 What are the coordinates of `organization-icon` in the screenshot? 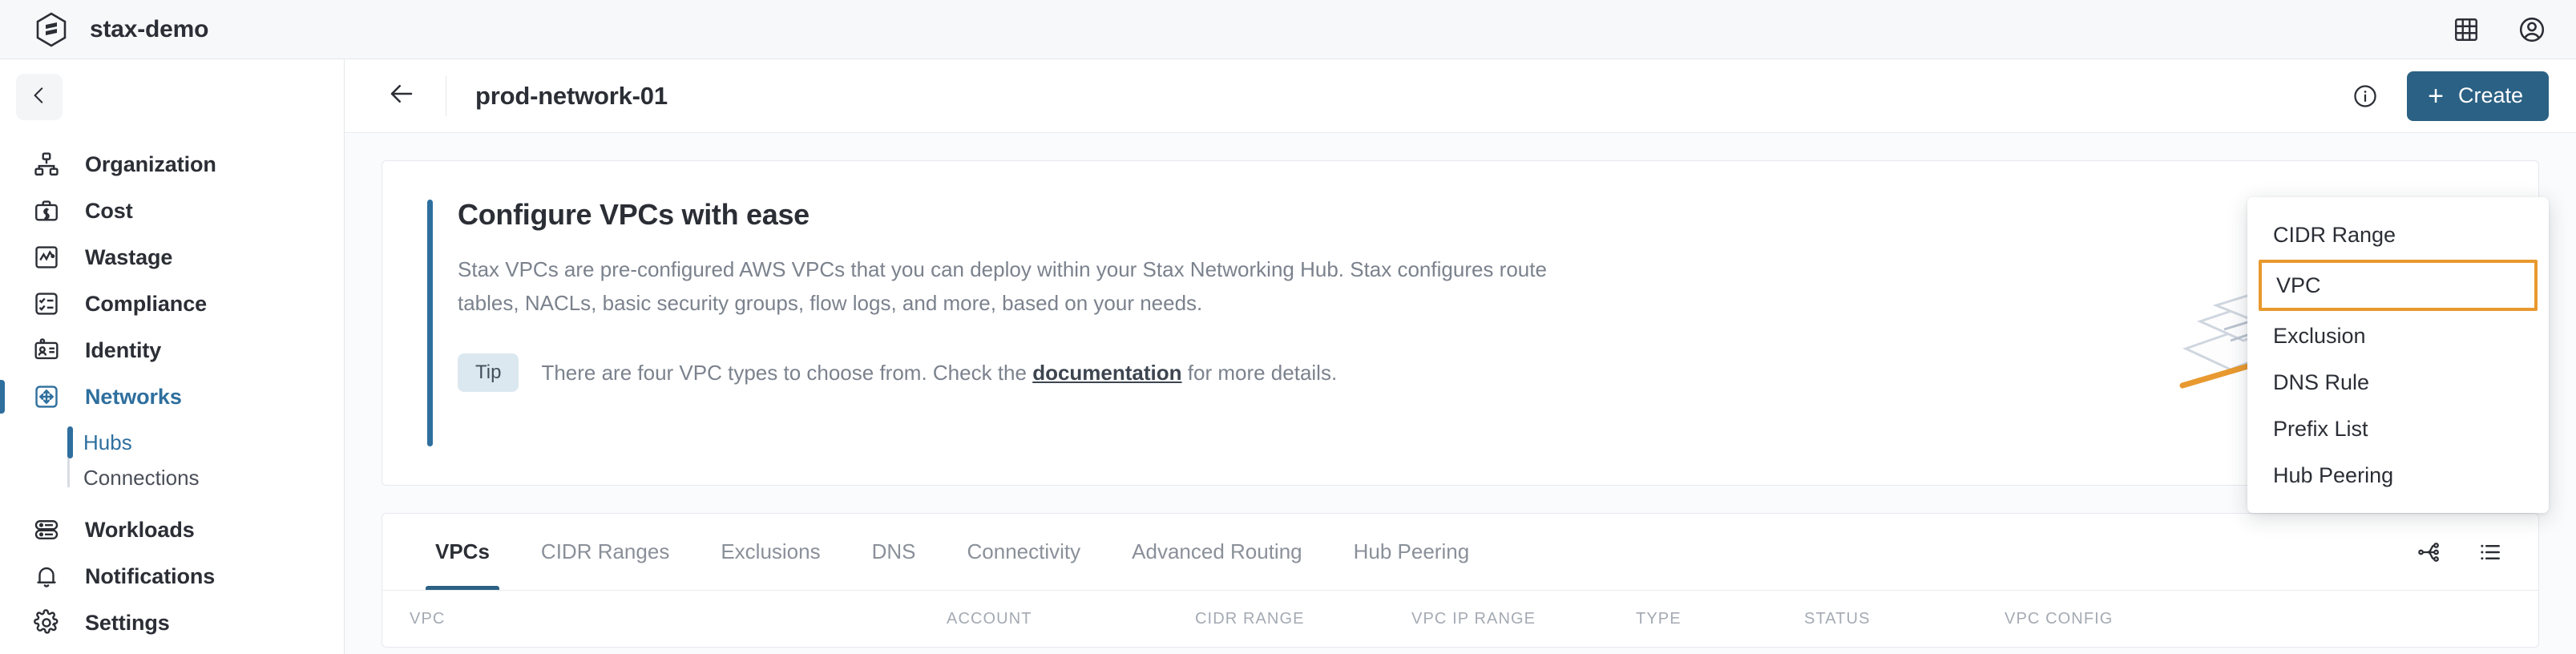 It's located at (47, 164).